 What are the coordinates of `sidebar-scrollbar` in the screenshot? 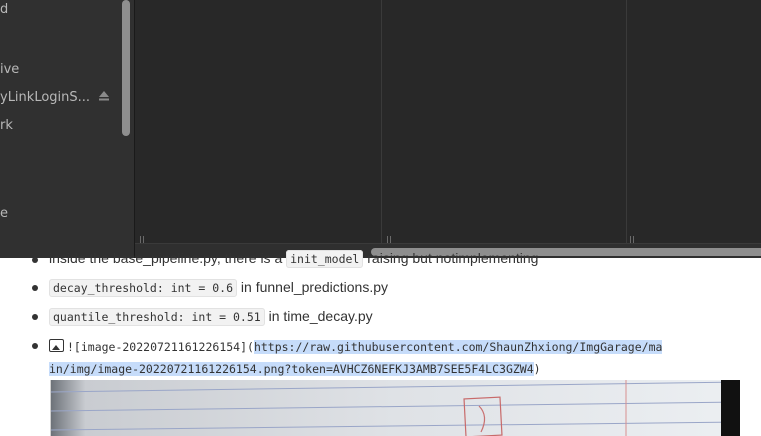 It's located at (126, 68).